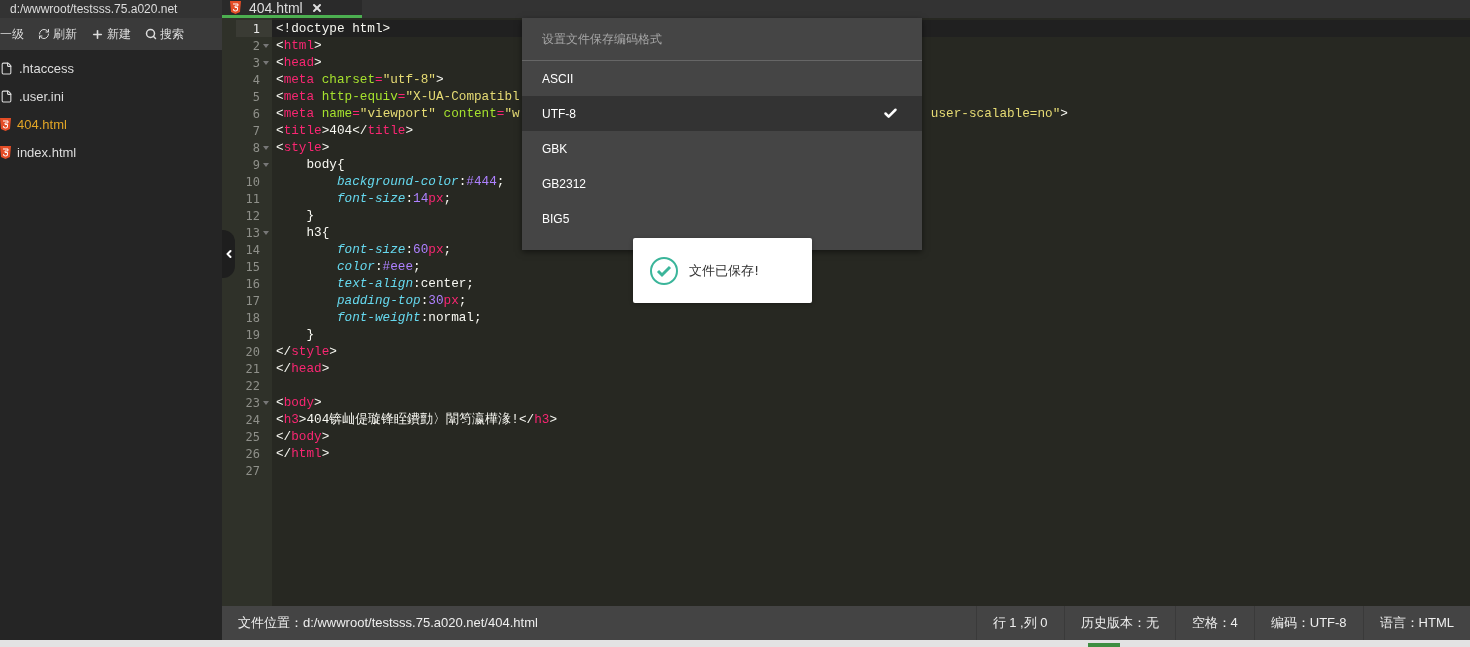  What do you see at coordinates (252, 249) in the screenshot?
I see `line-number: 14` at bounding box center [252, 249].